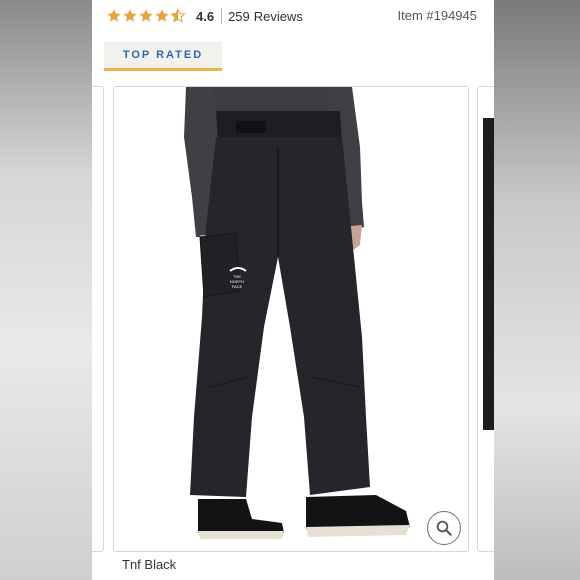 The image size is (580, 580). What do you see at coordinates (237, 286) in the screenshot?
I see `logo-line-3: FACE` at bounding box center [237, 286].